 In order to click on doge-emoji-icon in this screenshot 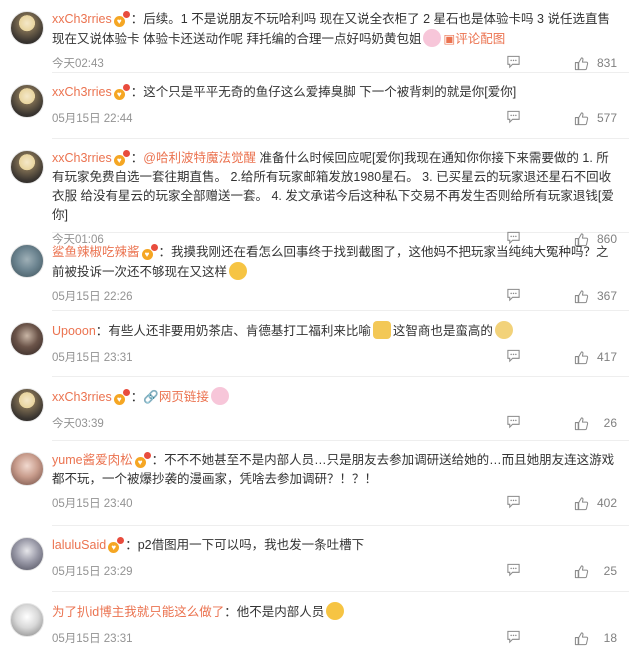, I will do `click(503, 330)`.